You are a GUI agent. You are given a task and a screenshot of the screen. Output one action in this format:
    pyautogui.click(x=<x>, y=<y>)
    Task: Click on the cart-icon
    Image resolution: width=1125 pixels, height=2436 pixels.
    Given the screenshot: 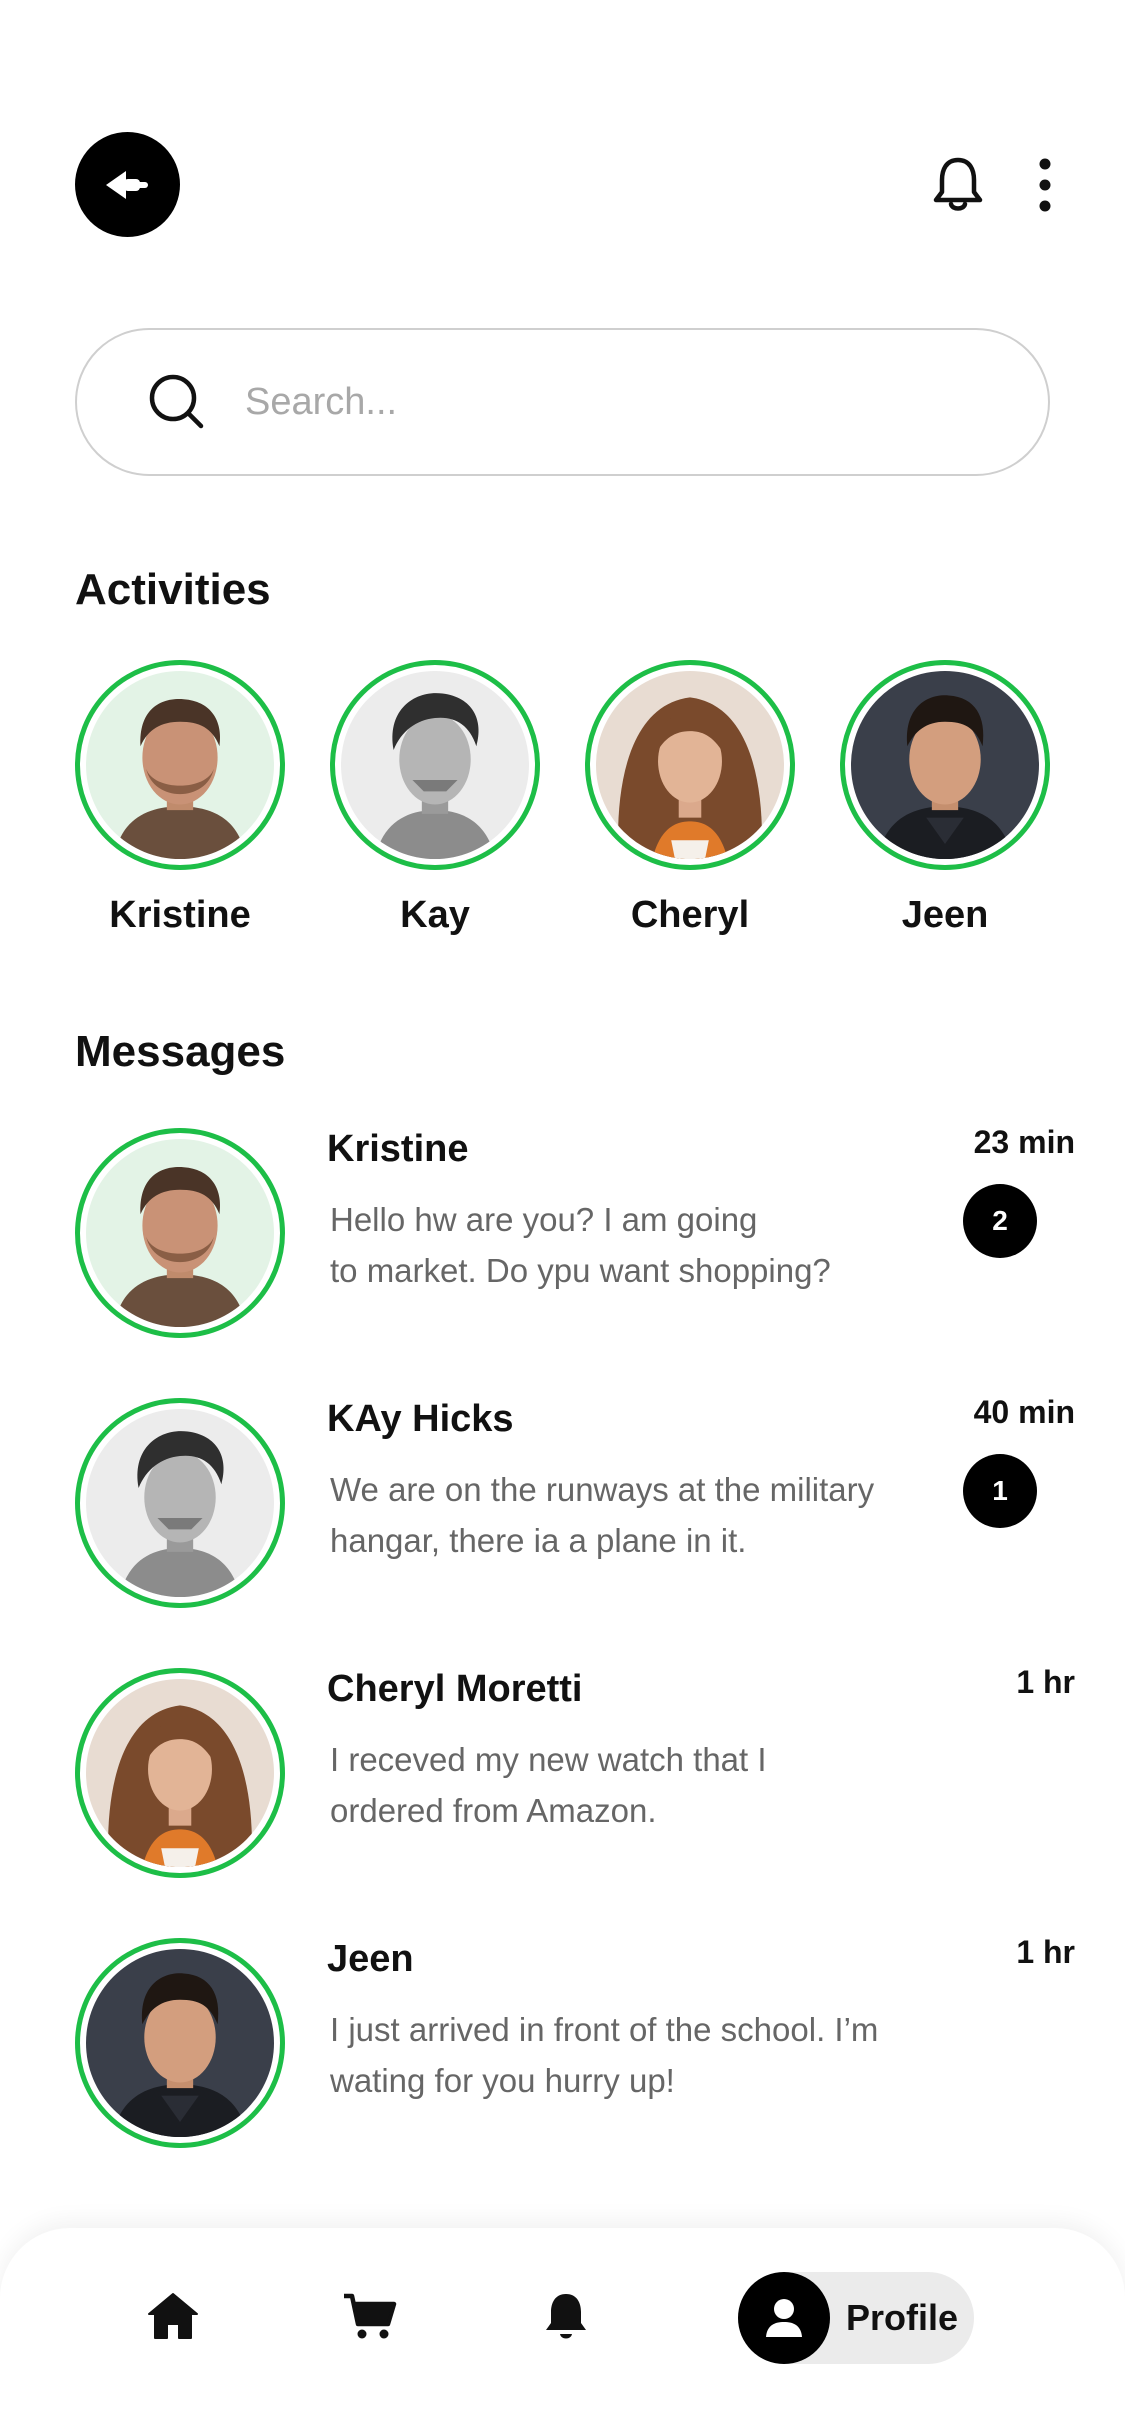 What is the action you would take?
    pyautogui.click(x=370, y=2316)
    